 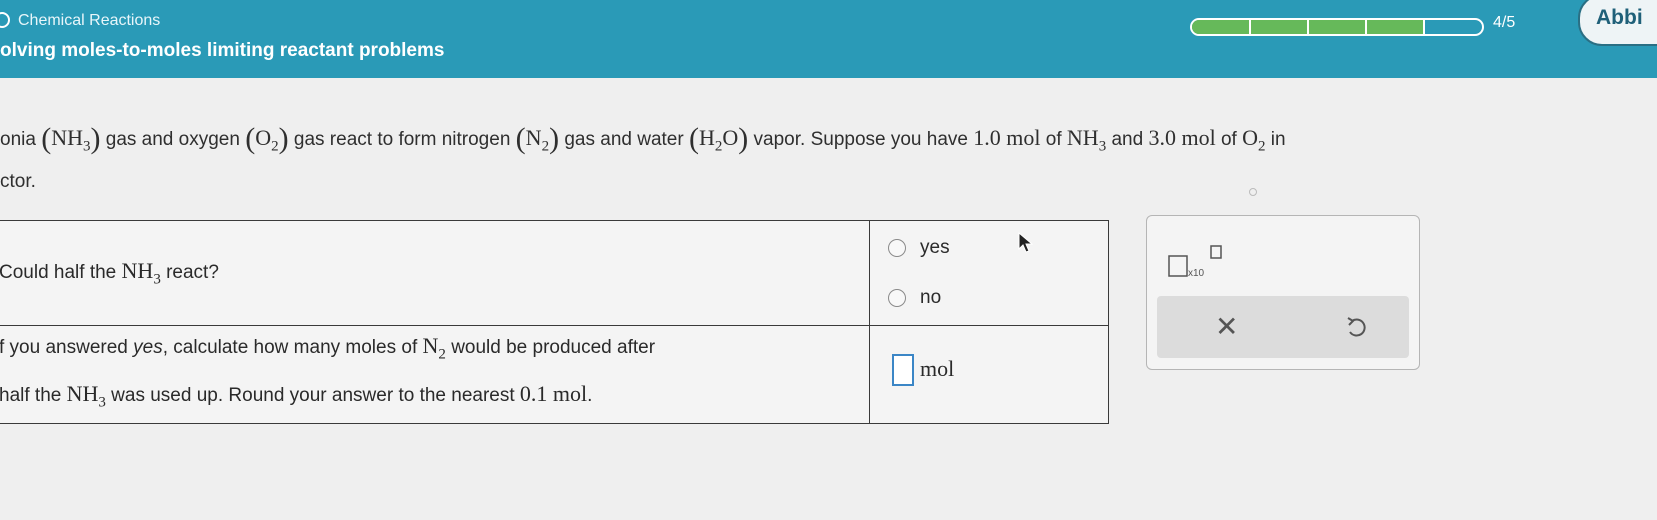 What do you see at coordinates (897, 298) in the screenshot?
I see `radio-no` at bounding box center [897, 298].